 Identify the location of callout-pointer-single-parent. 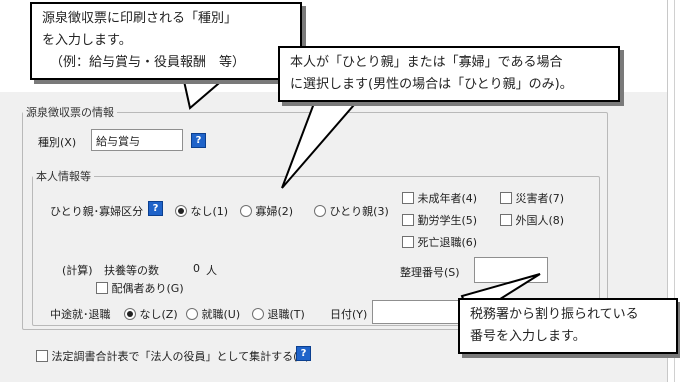
(322, 143).